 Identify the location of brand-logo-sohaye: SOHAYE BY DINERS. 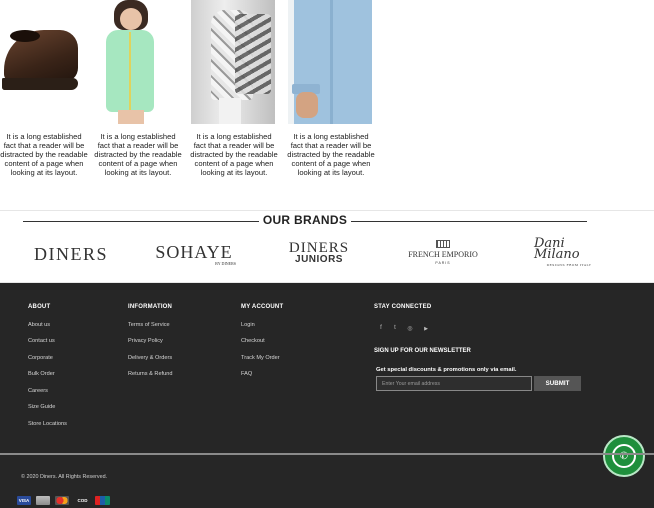
(194, 254).